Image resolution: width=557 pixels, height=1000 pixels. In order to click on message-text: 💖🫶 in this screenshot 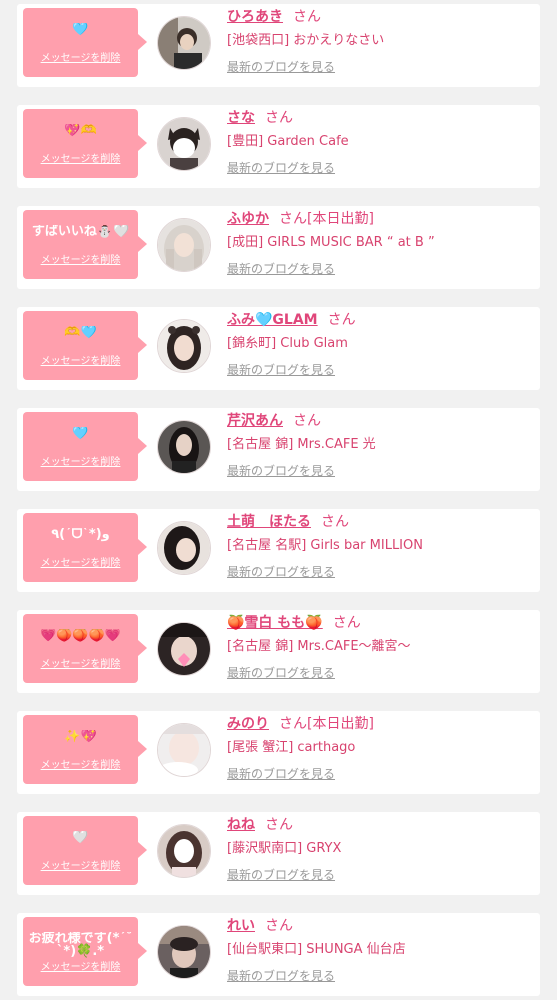, I will do `click(80, 131)`.